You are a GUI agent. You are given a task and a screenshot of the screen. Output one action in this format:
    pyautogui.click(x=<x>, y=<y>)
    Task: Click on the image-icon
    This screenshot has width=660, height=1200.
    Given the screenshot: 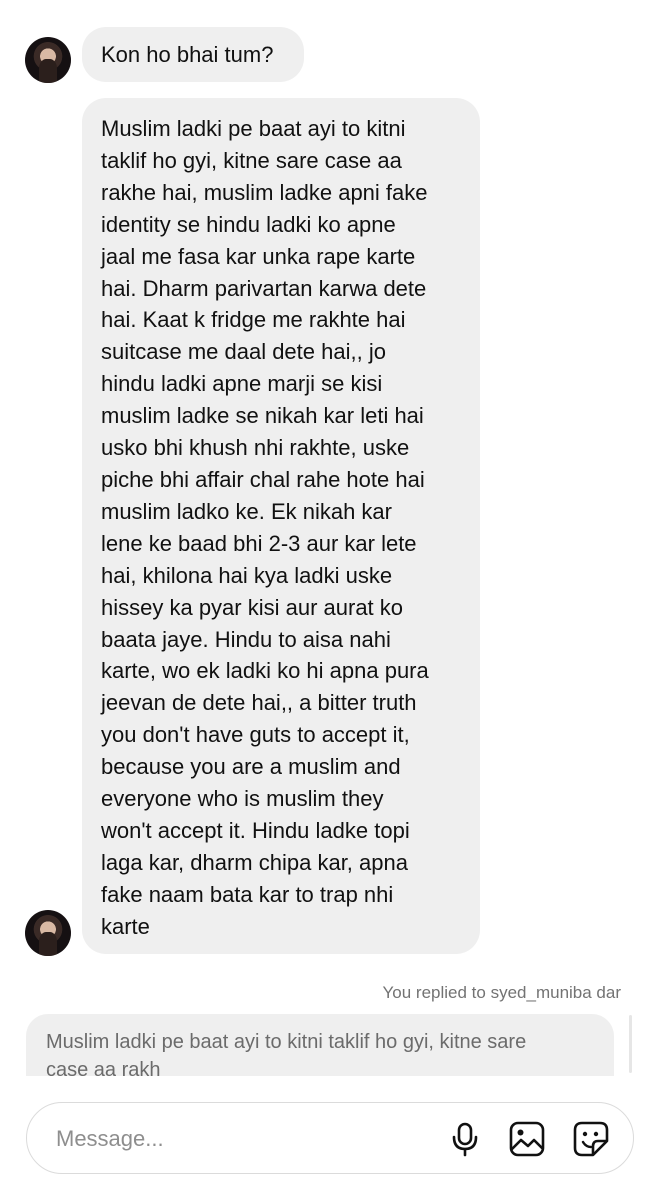 What is the action you would take?
    pyautogui.click(x=527, y=1139)
    